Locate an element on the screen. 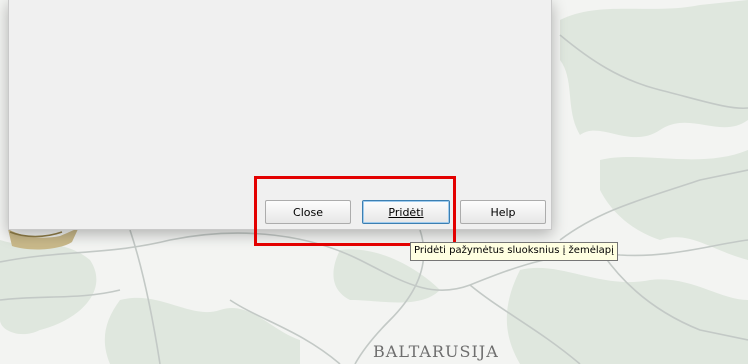 The height and width of the screenshot is (364, 748). add-button-tooltip: Pridėti pažymėtus sluoksnius į žemėlapį is located at coordinates (514, 251).